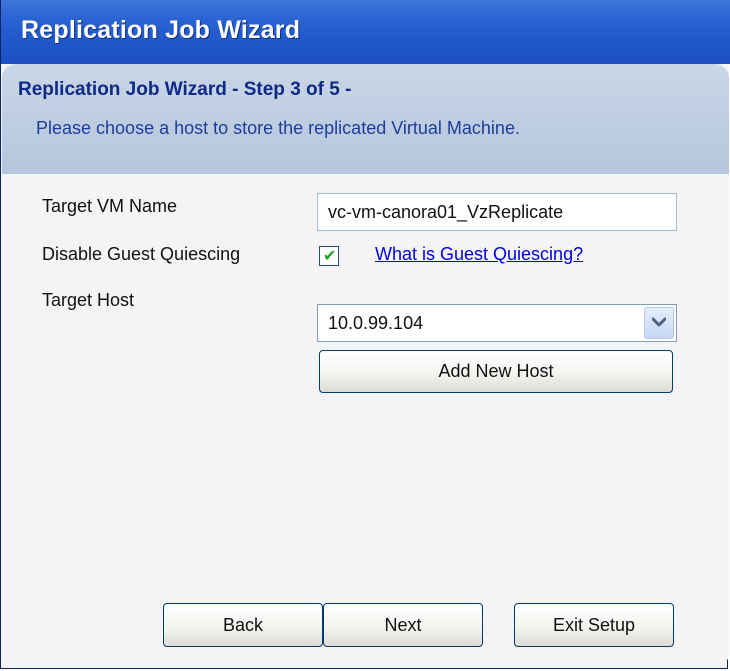 The image size is (730, 671). I want to click on back-button-label: Back, so click(243, 625).